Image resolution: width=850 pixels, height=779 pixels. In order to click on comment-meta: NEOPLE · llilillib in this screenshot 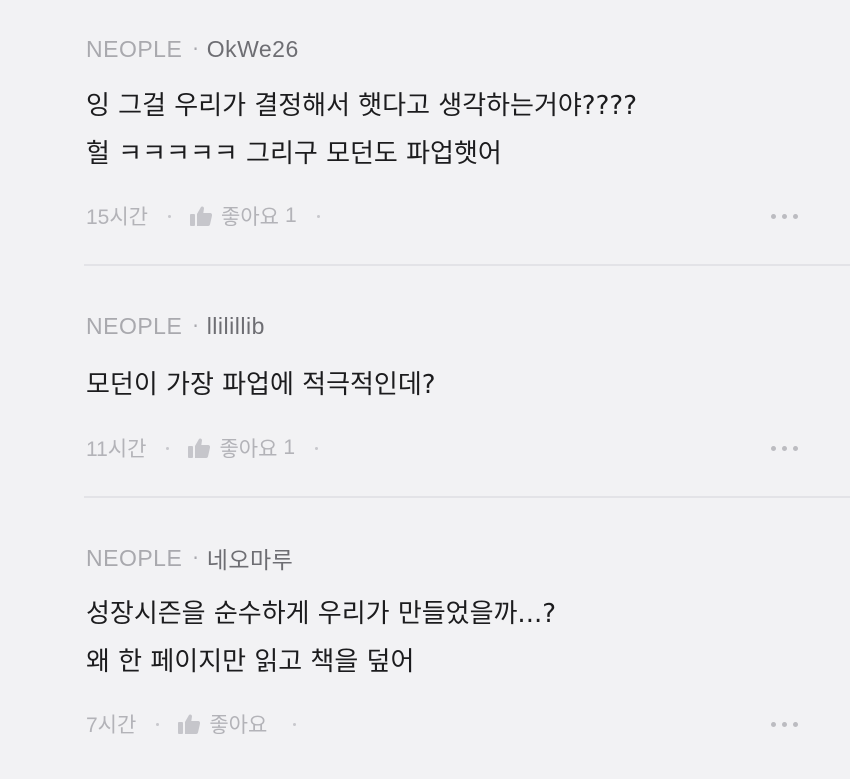, I will do `click(175, 326)`.